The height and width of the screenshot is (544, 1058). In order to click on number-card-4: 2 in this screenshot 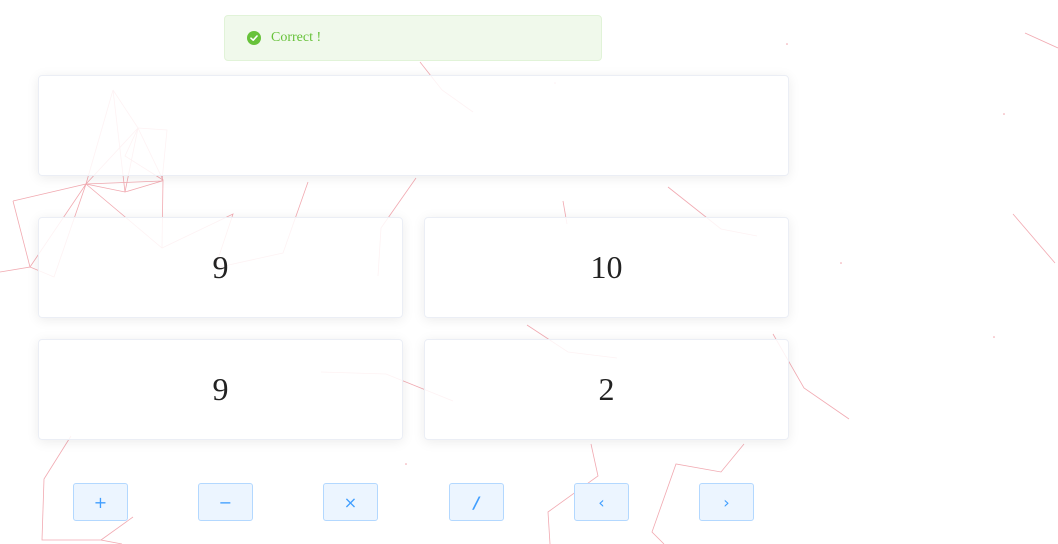, I will do `click(606, 389)`.